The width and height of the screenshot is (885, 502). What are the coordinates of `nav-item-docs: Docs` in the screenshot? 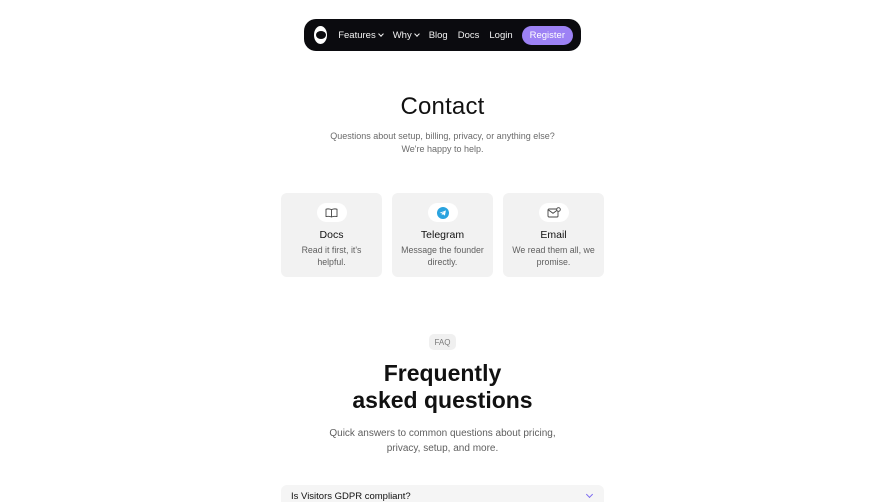 It's located at (469, 35).